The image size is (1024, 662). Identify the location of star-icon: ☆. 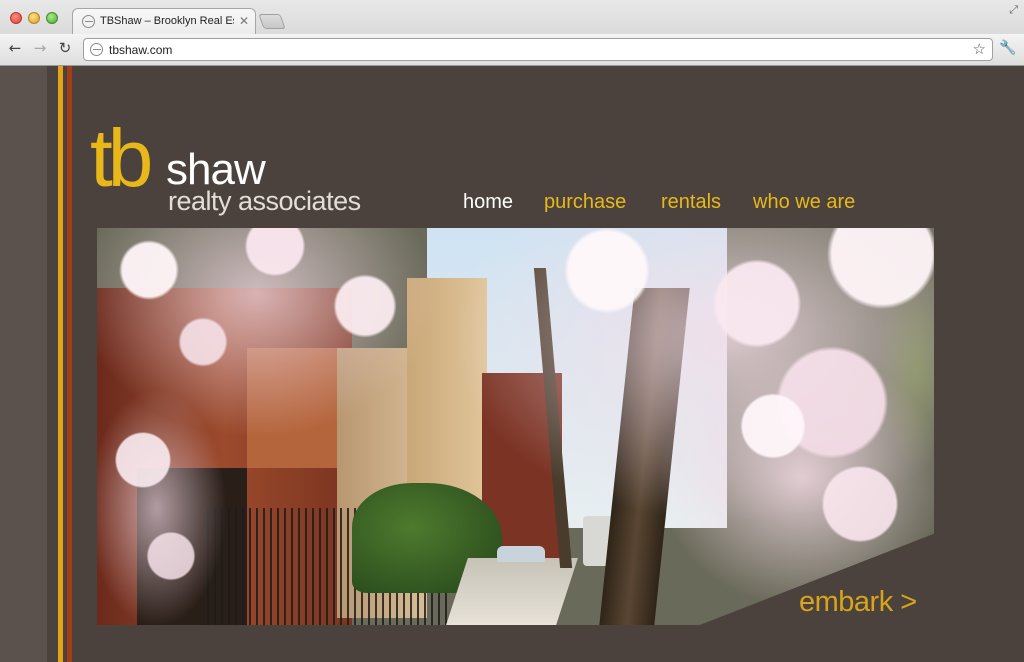
(979, 49).